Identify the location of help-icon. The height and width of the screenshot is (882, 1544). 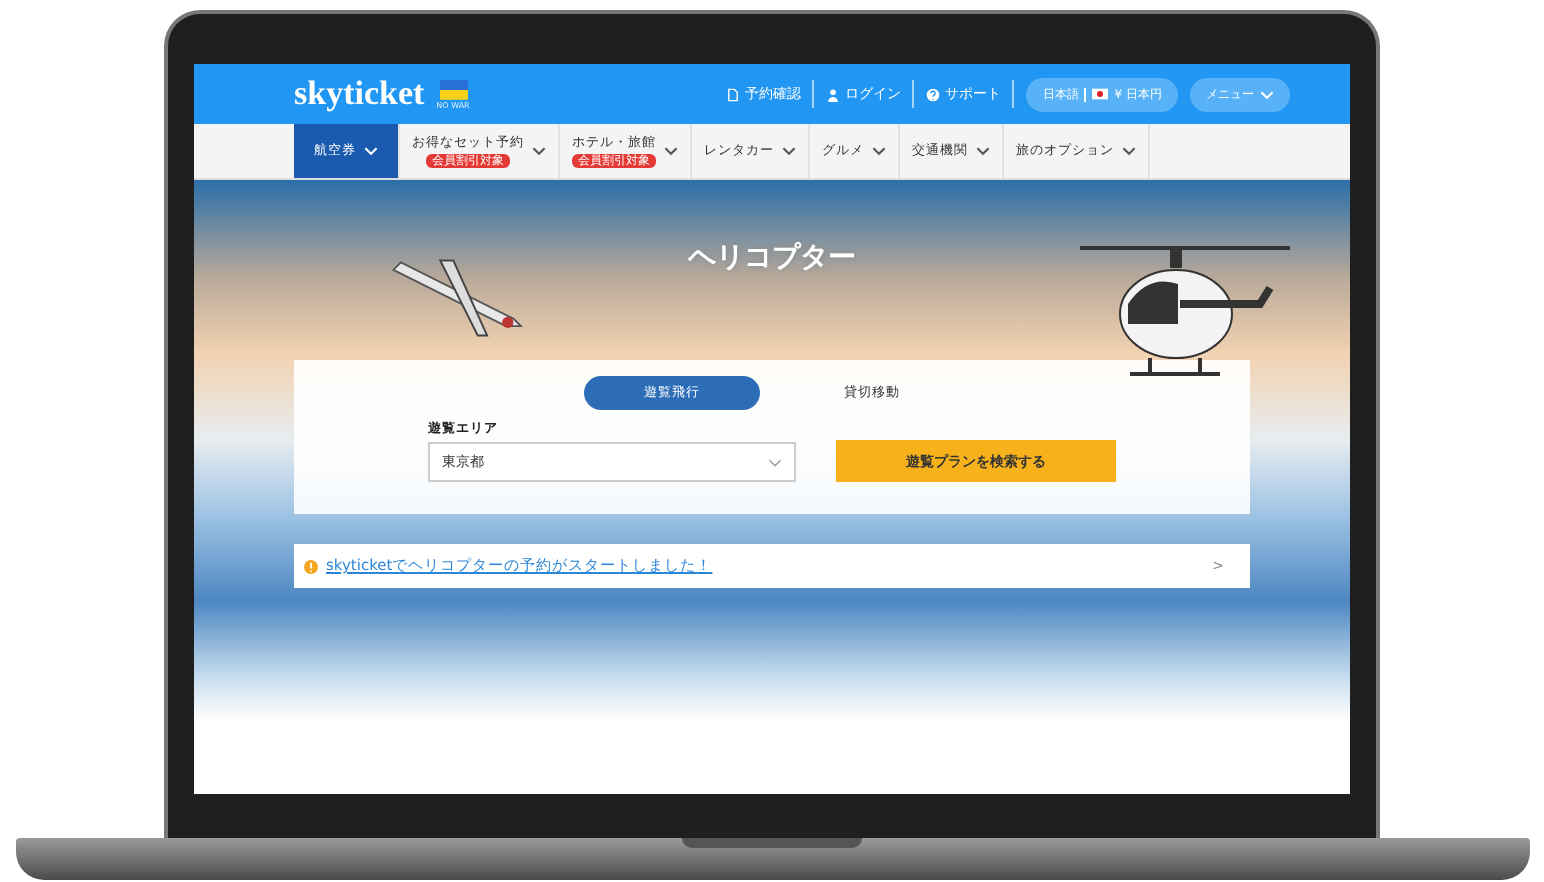
(933, 94).